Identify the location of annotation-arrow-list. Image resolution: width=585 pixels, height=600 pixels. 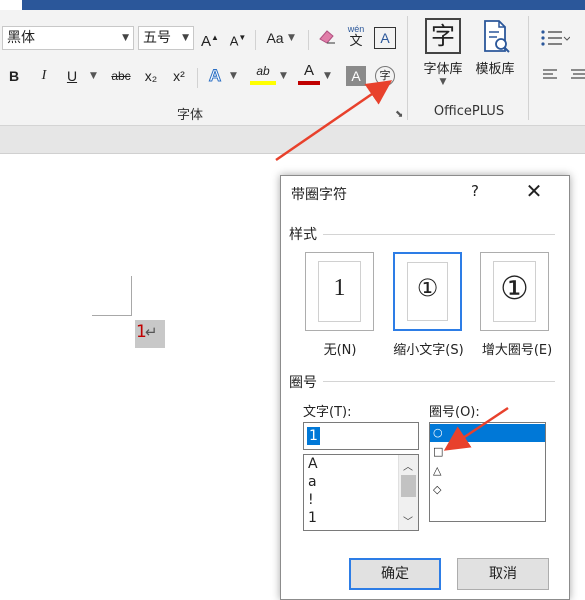
(476, 428).